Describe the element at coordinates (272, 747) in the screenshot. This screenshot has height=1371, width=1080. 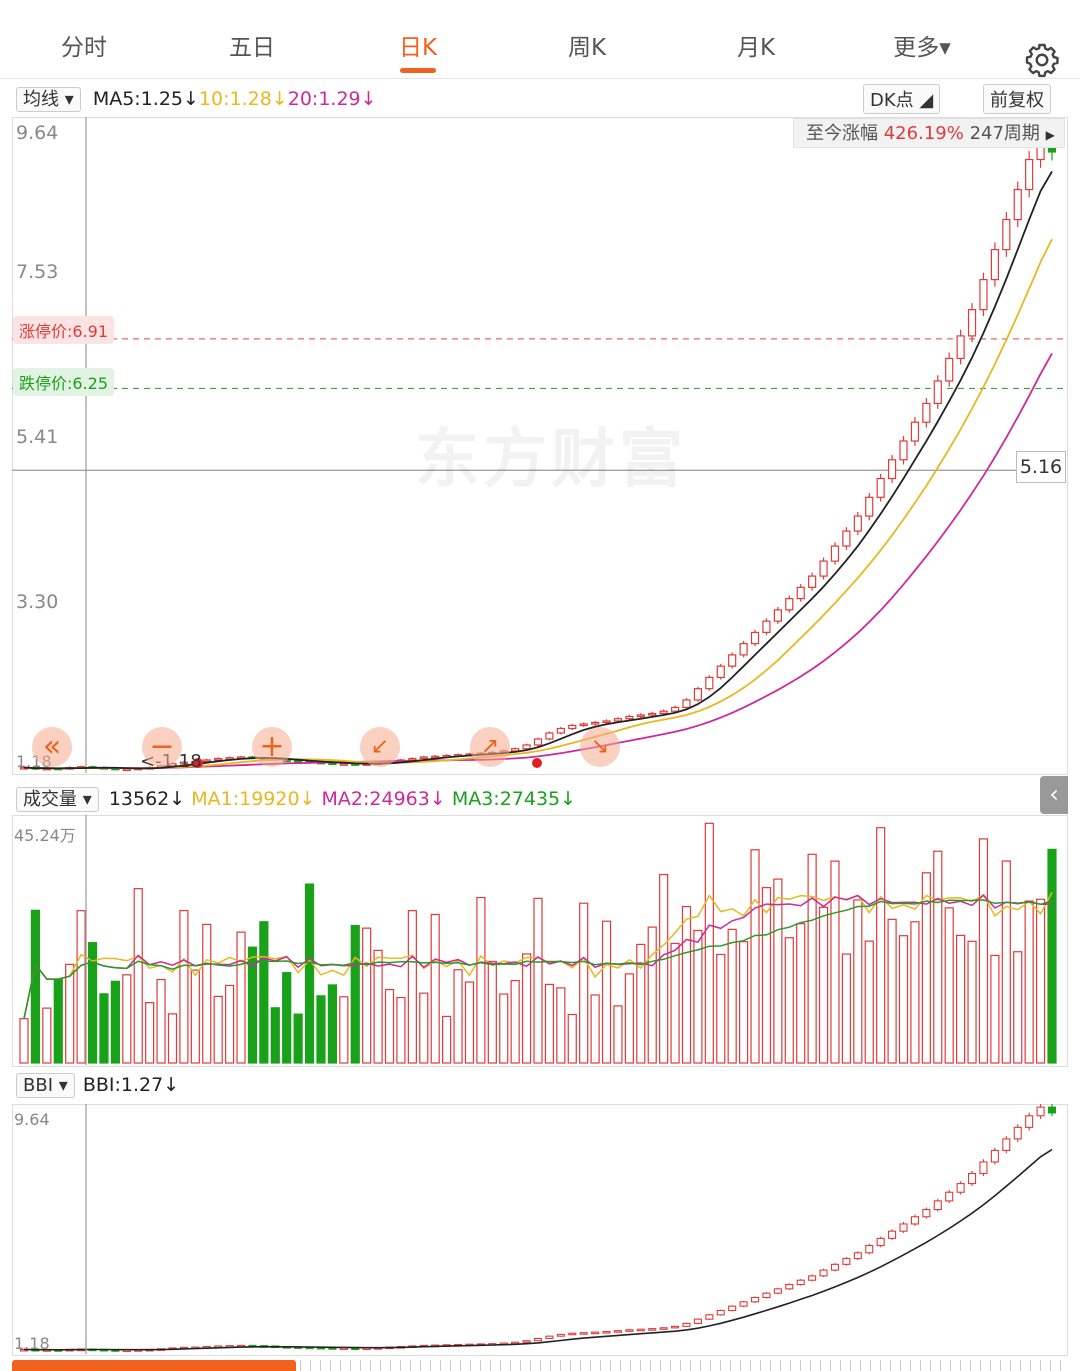
I see `zoom-in-icon: +` at that location.